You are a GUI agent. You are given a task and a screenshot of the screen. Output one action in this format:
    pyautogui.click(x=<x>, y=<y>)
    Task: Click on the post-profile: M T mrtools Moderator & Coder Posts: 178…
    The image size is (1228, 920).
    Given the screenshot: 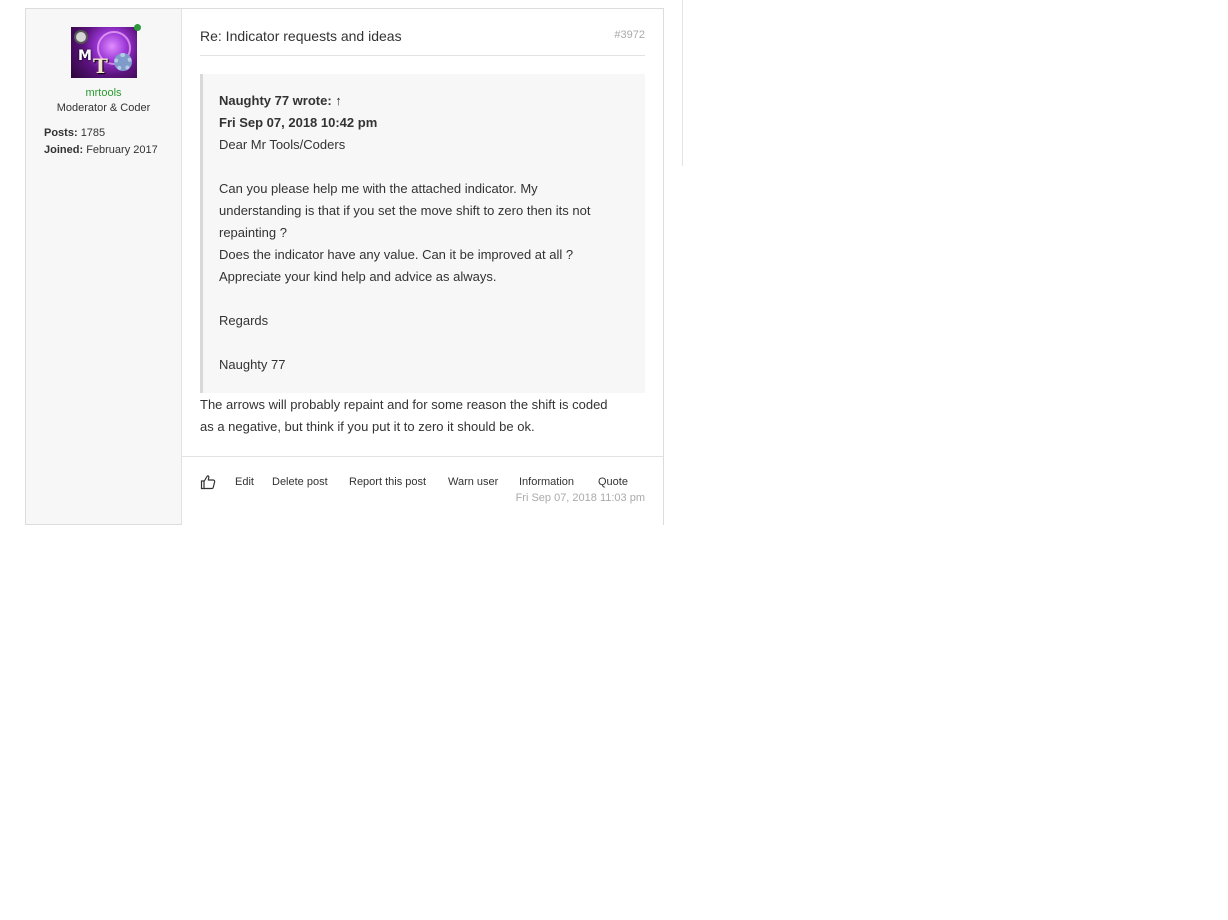 What is the action you would take?
    pyautogui.click(x=104, y=266)
    